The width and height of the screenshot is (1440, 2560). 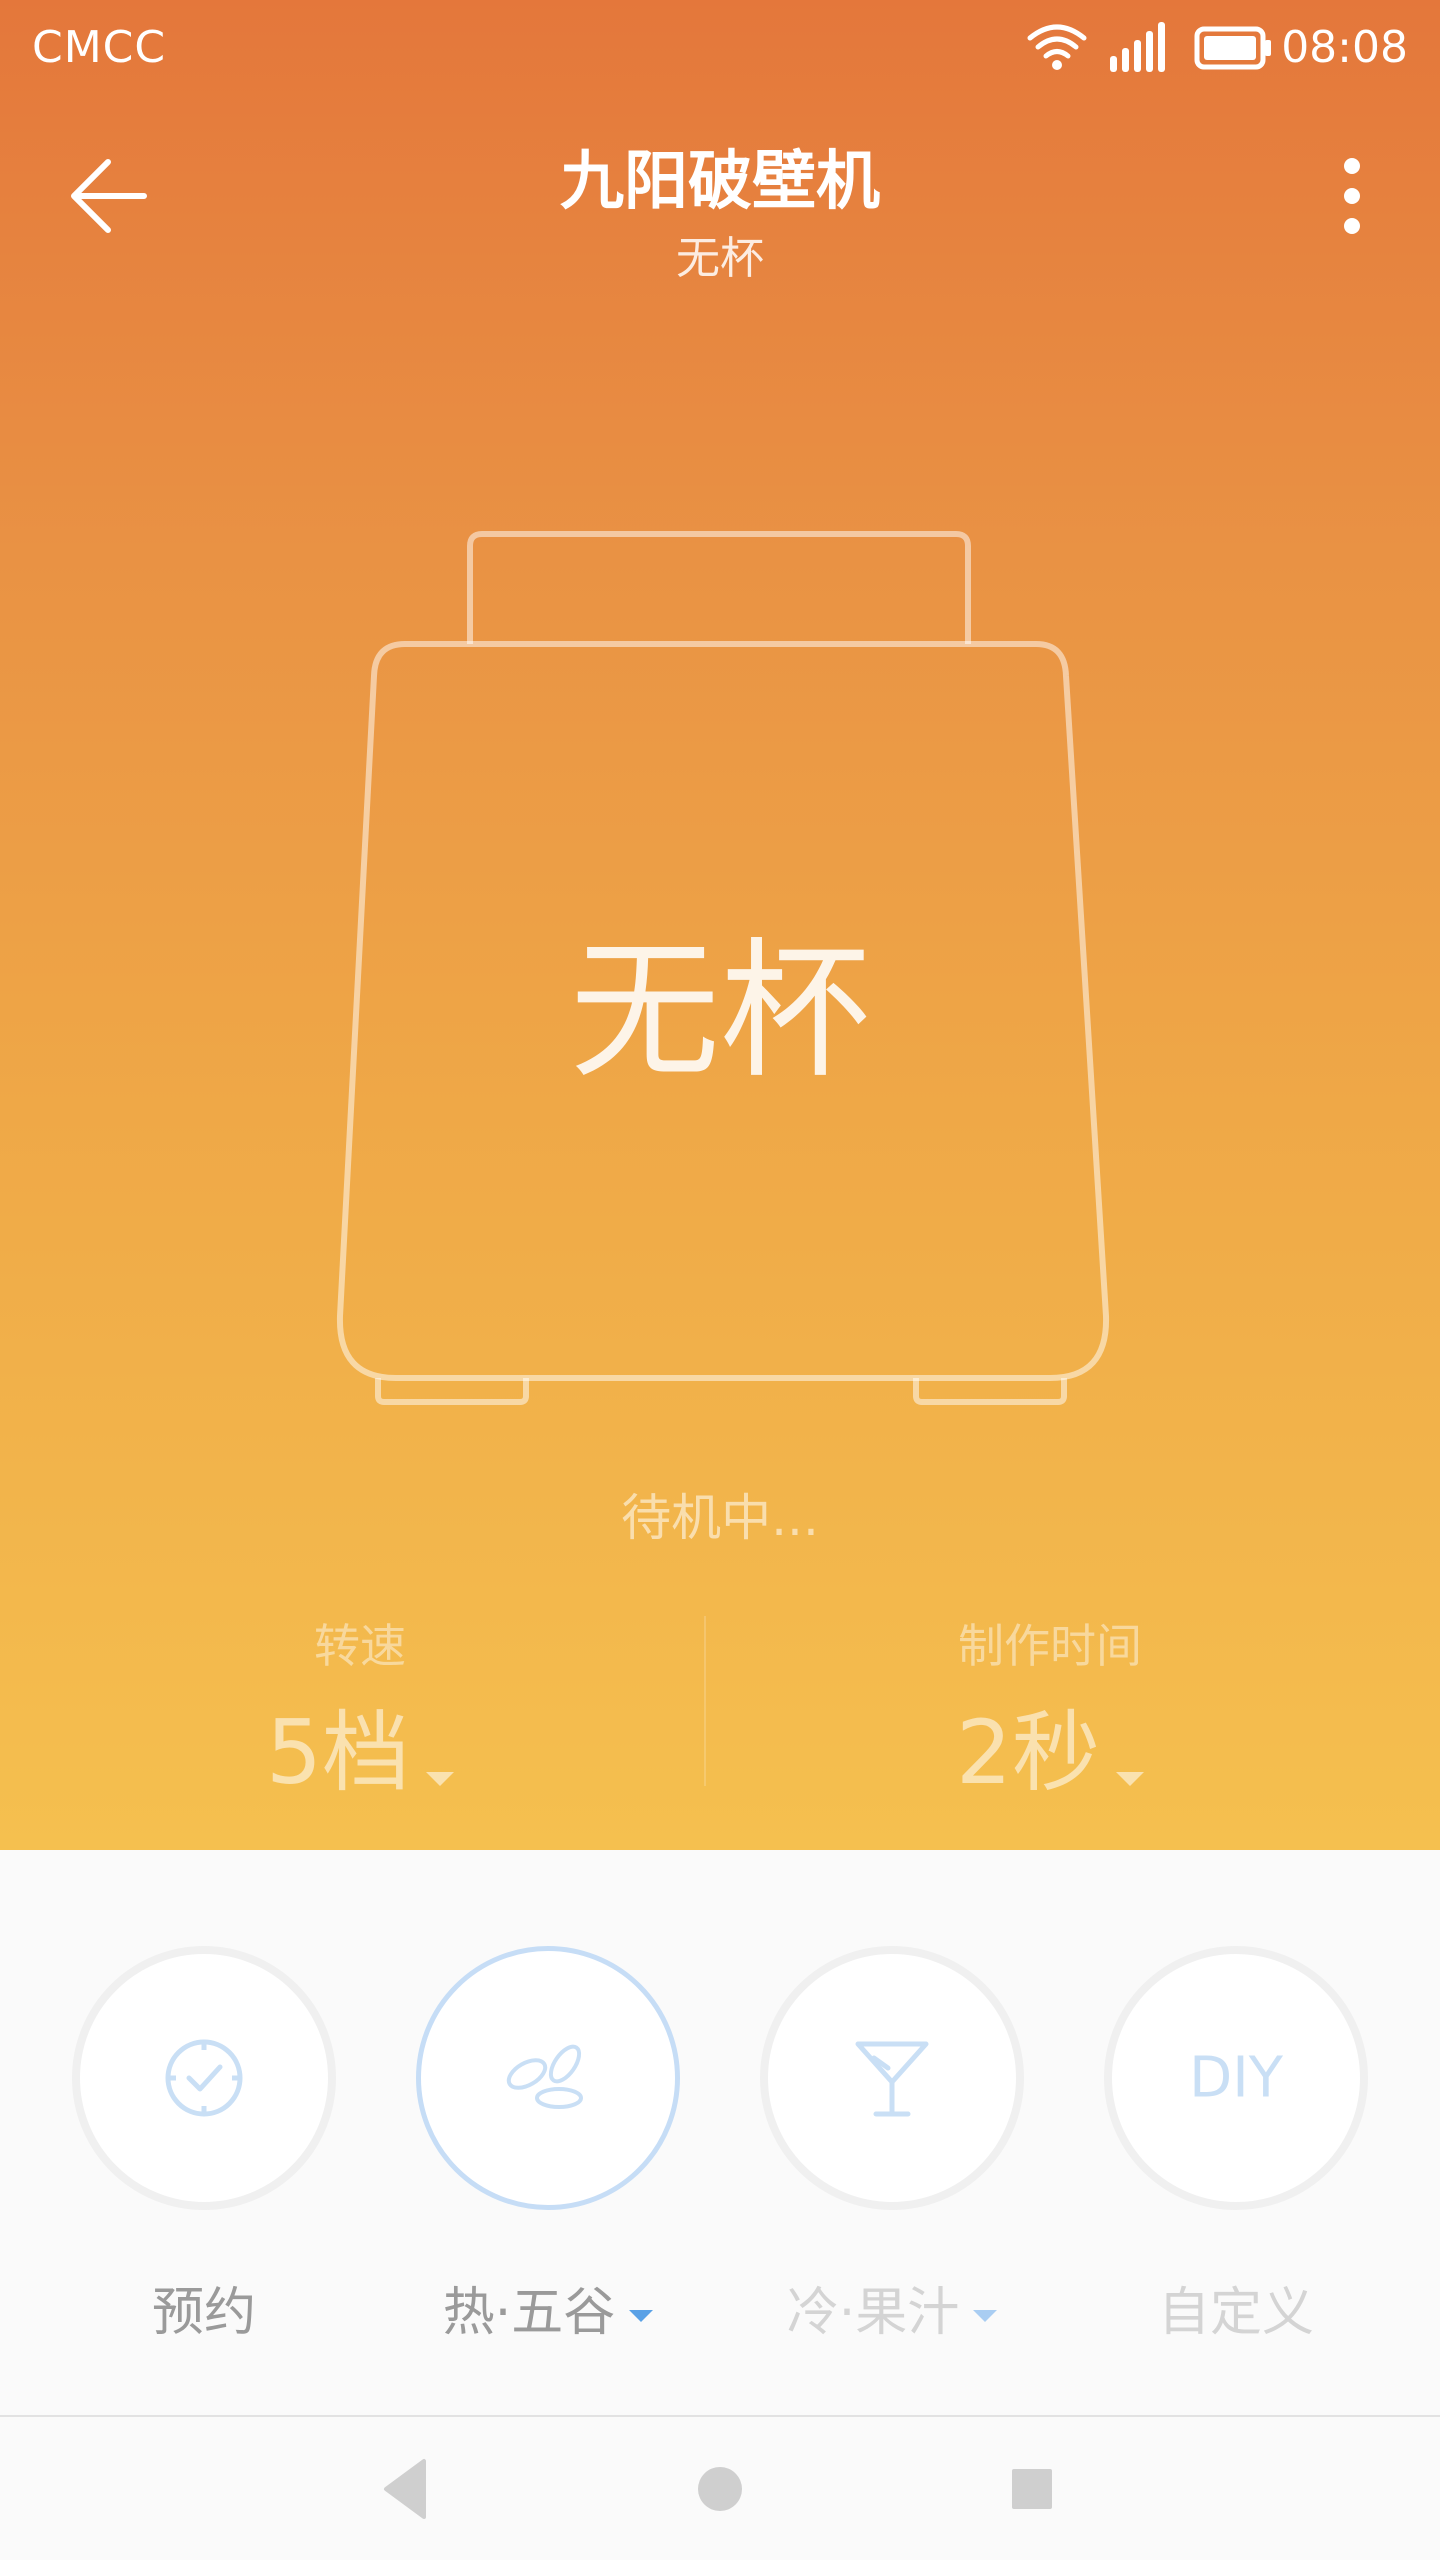 I want to click on more-button, so click(x=1352, y=196).